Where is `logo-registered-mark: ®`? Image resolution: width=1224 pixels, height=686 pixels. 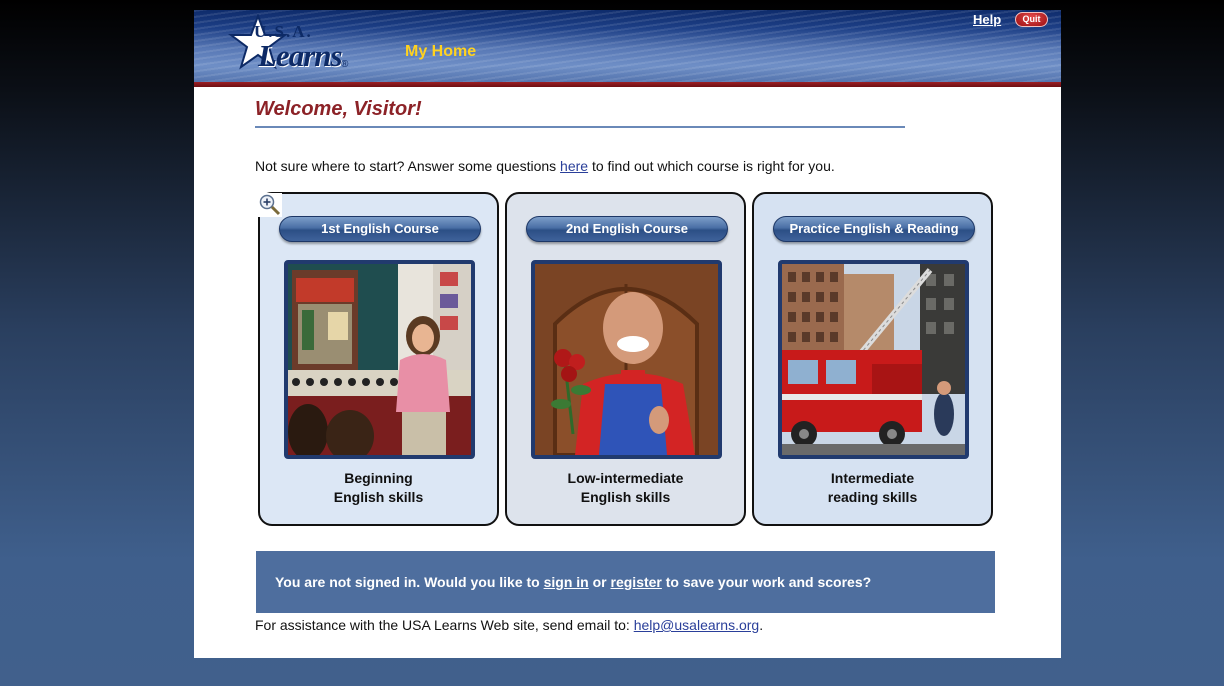
logo-registered-mark: ® is located at coordinates (345, 64).